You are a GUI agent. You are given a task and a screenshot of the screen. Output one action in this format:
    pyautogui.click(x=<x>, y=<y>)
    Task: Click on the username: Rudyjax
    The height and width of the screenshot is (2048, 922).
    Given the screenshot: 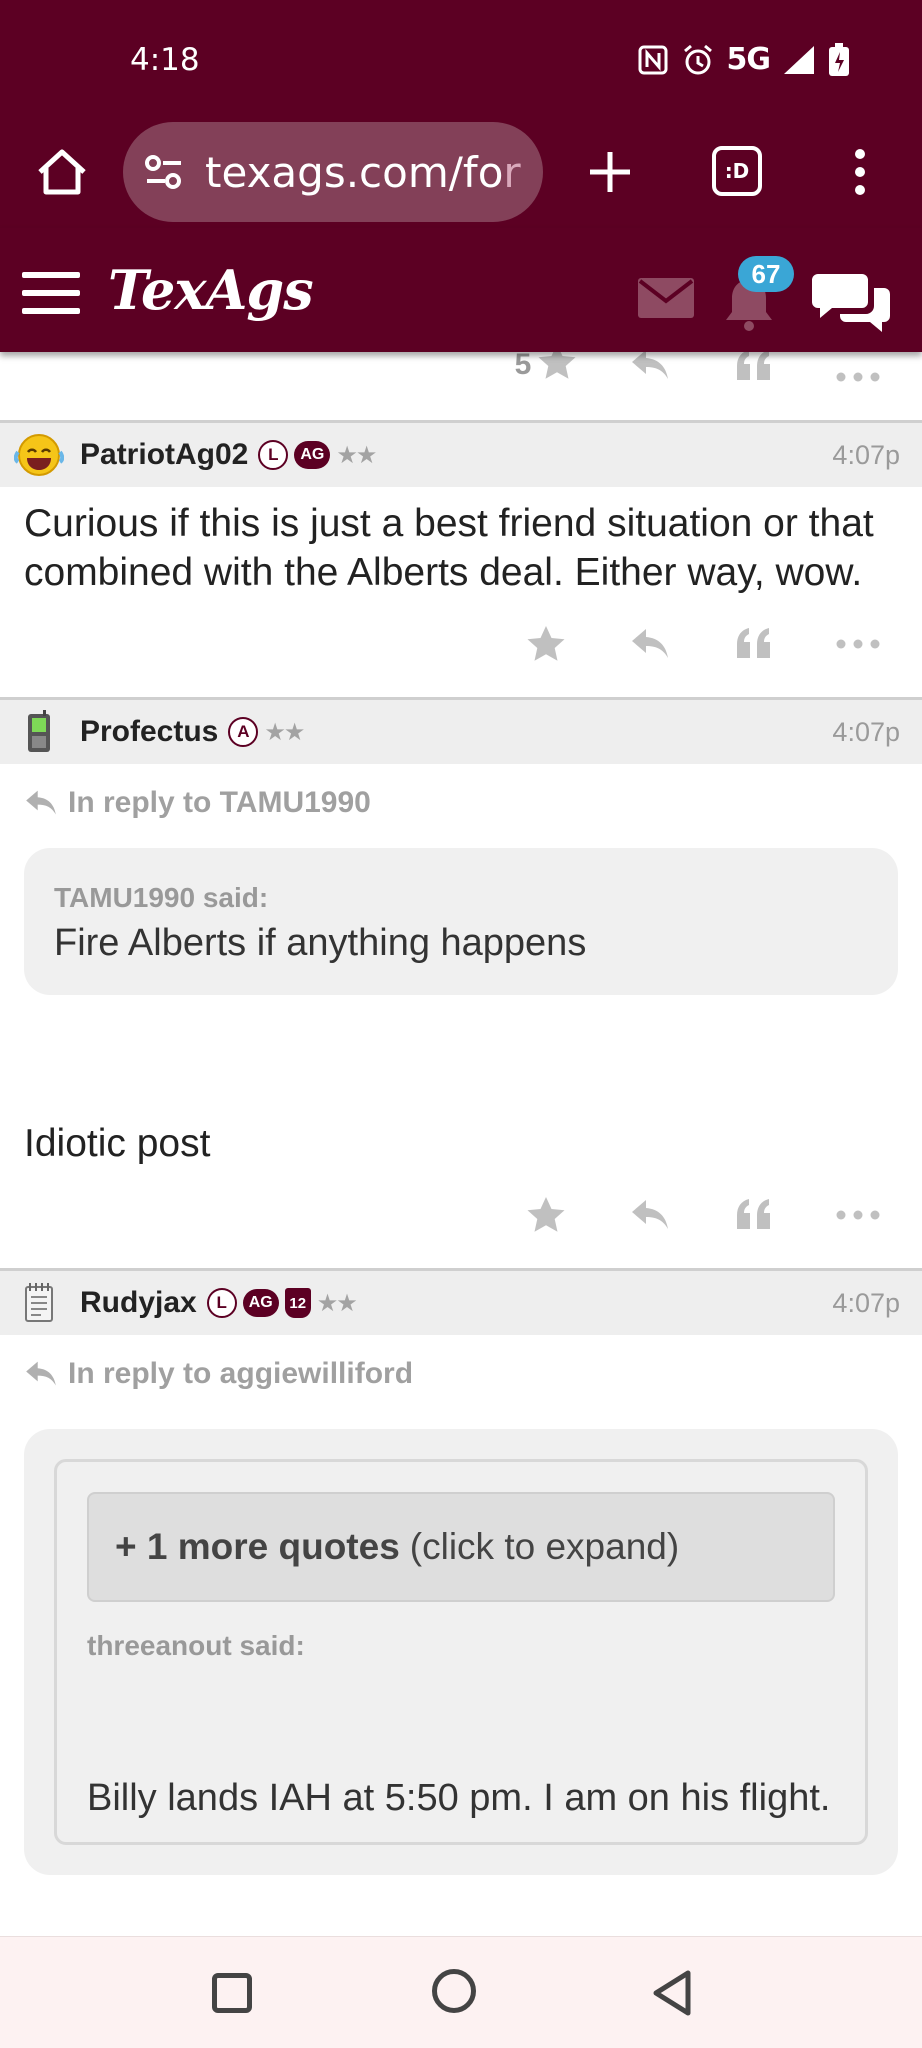 What is the action you would take?
    pyautogui.click(x=138, y=1303)
    